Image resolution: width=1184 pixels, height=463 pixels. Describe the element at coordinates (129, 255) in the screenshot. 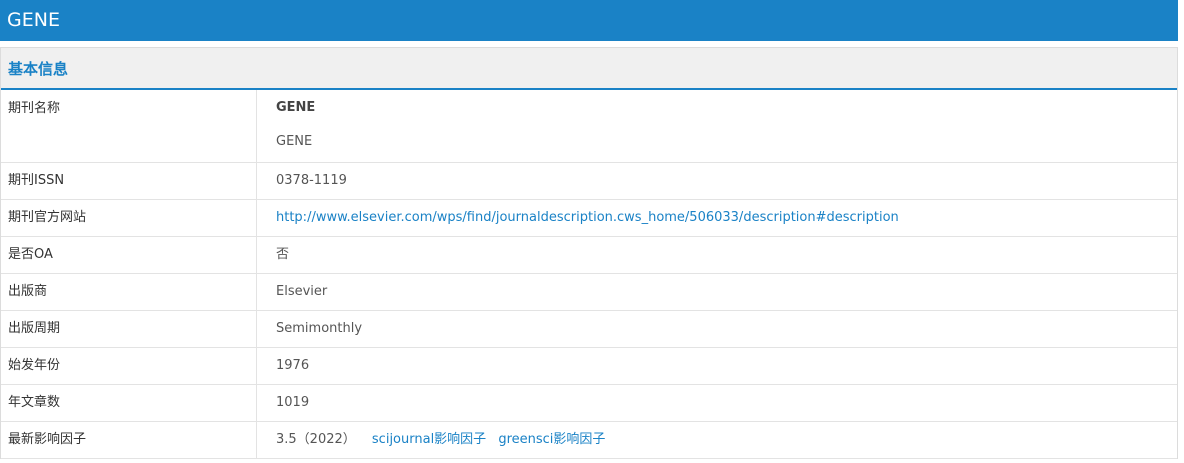

I see `row-label-oa: 是否OA` at that location.